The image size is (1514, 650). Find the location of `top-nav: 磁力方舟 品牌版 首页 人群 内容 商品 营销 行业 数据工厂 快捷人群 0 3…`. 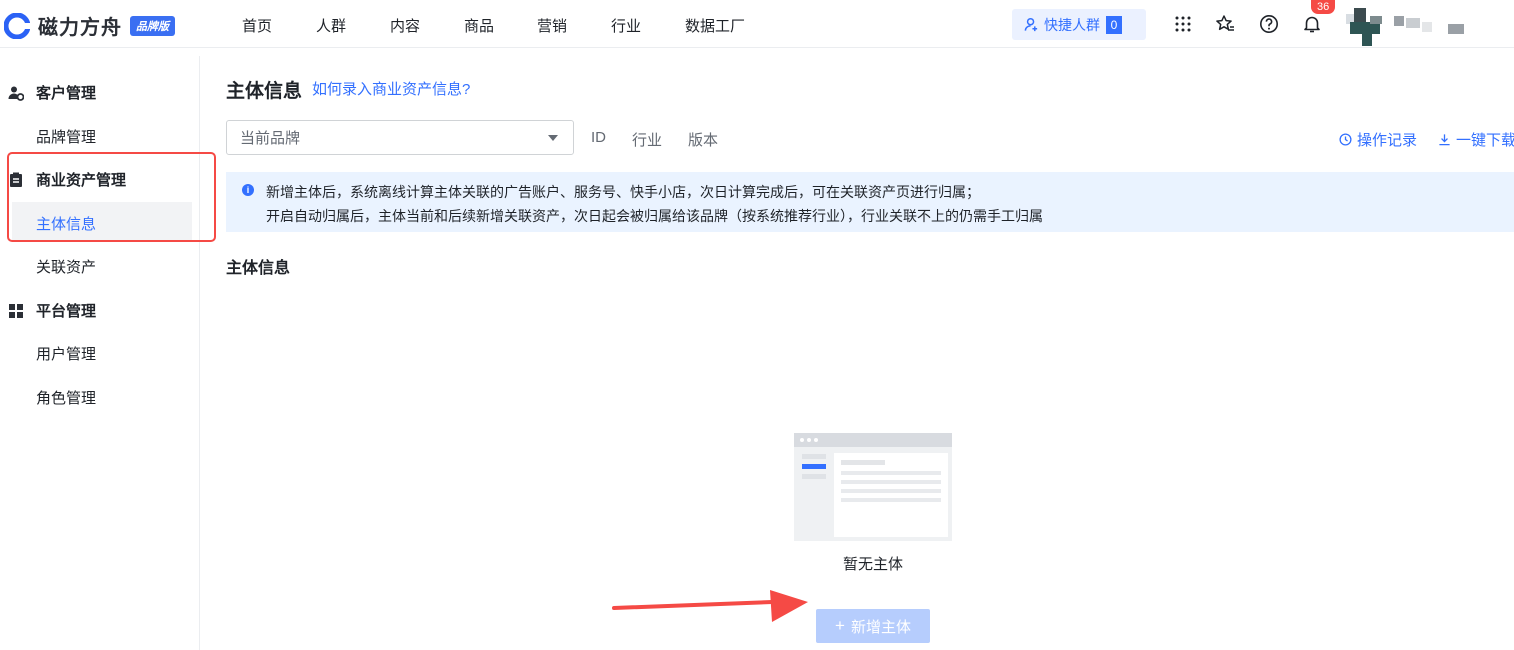

top-nav: 磁力方舟 品牌版 首页 人群 内容 商品 营销 行业 数据工厂 快捷人群 0 3… is located at coordinates (757, 24).